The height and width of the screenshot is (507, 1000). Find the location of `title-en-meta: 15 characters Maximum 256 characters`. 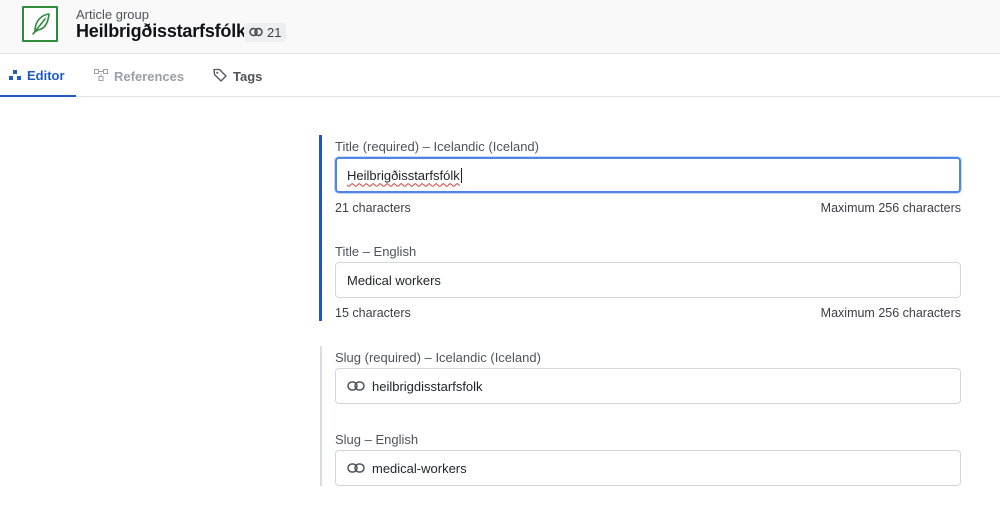

title-en-meta: 15 characters Maximum 256 characters is located at coordinates (648, 313).